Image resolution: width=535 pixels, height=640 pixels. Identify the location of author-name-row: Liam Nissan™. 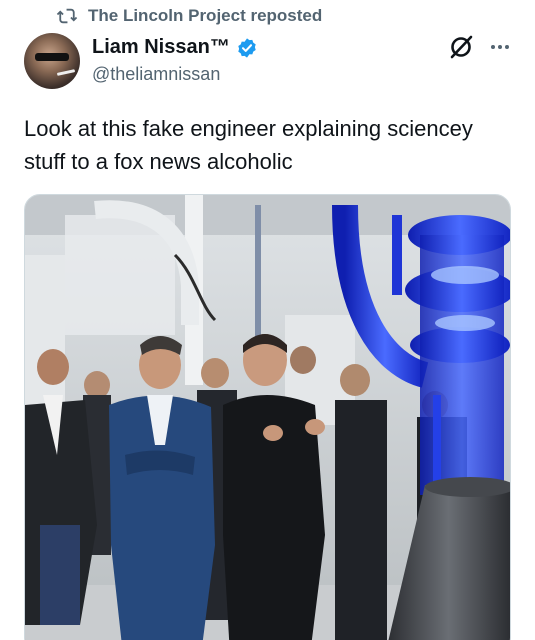
(175, 47).